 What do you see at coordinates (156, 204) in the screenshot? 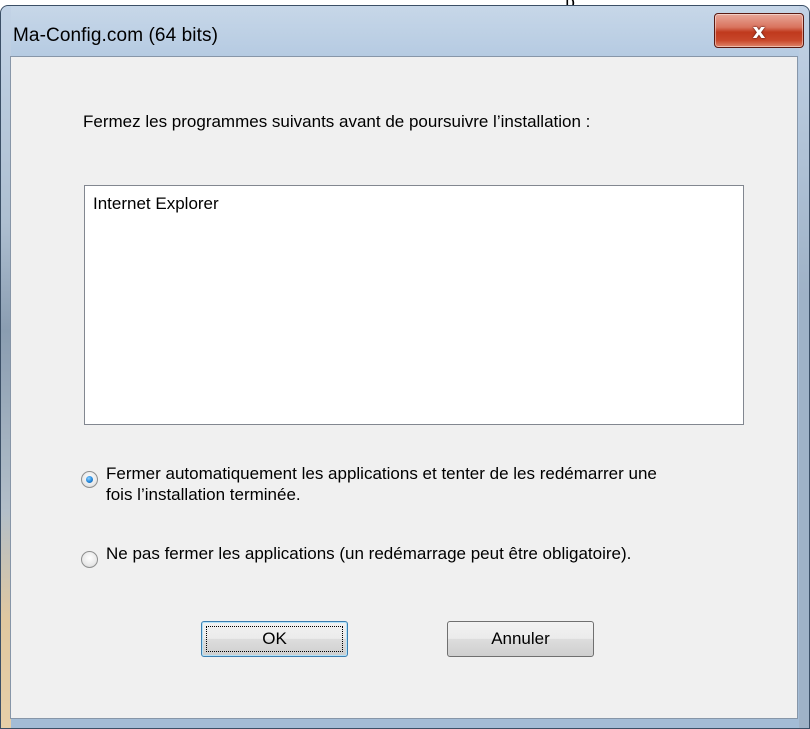
I see `list-item: Internet Explorer` at bounding box center [156, 204].